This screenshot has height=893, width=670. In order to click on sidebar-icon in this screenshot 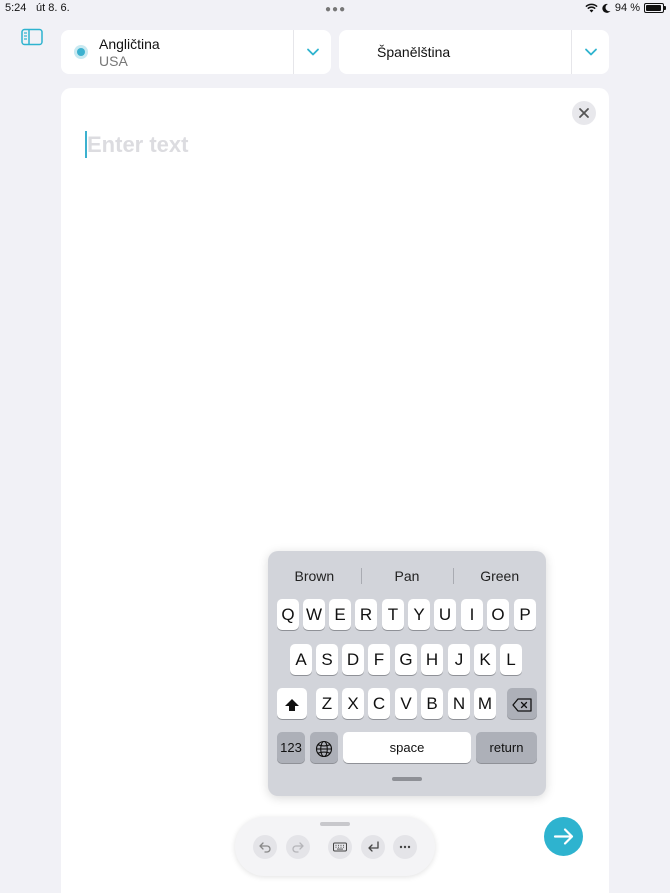, I will do `click(32, 37)`.